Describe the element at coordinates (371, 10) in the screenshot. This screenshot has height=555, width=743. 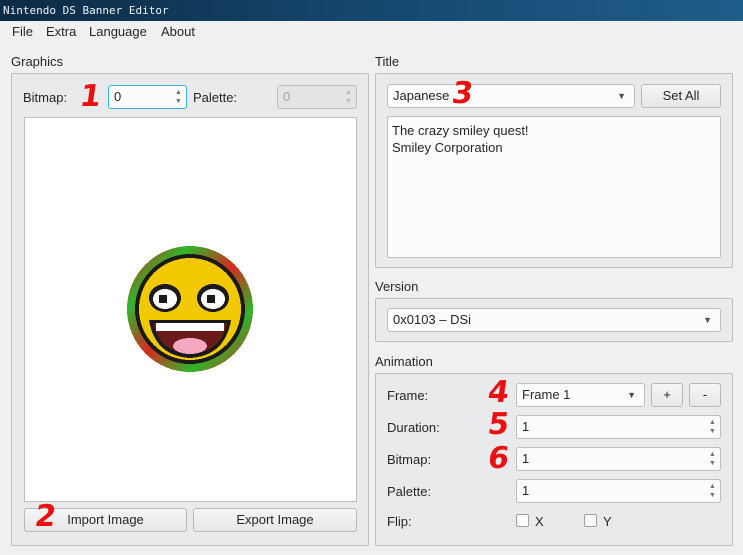
I see `window-title: Nintendo DS Banner Editor` at that location.